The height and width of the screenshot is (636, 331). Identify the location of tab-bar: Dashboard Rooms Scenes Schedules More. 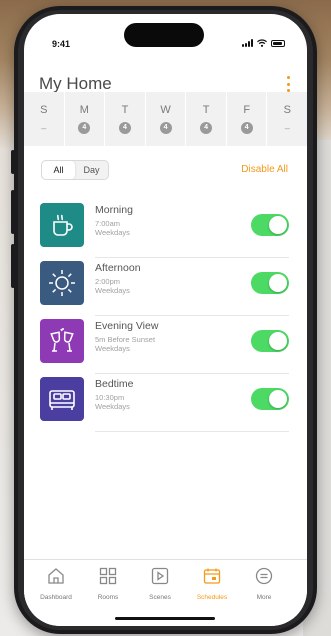
(165, 592).